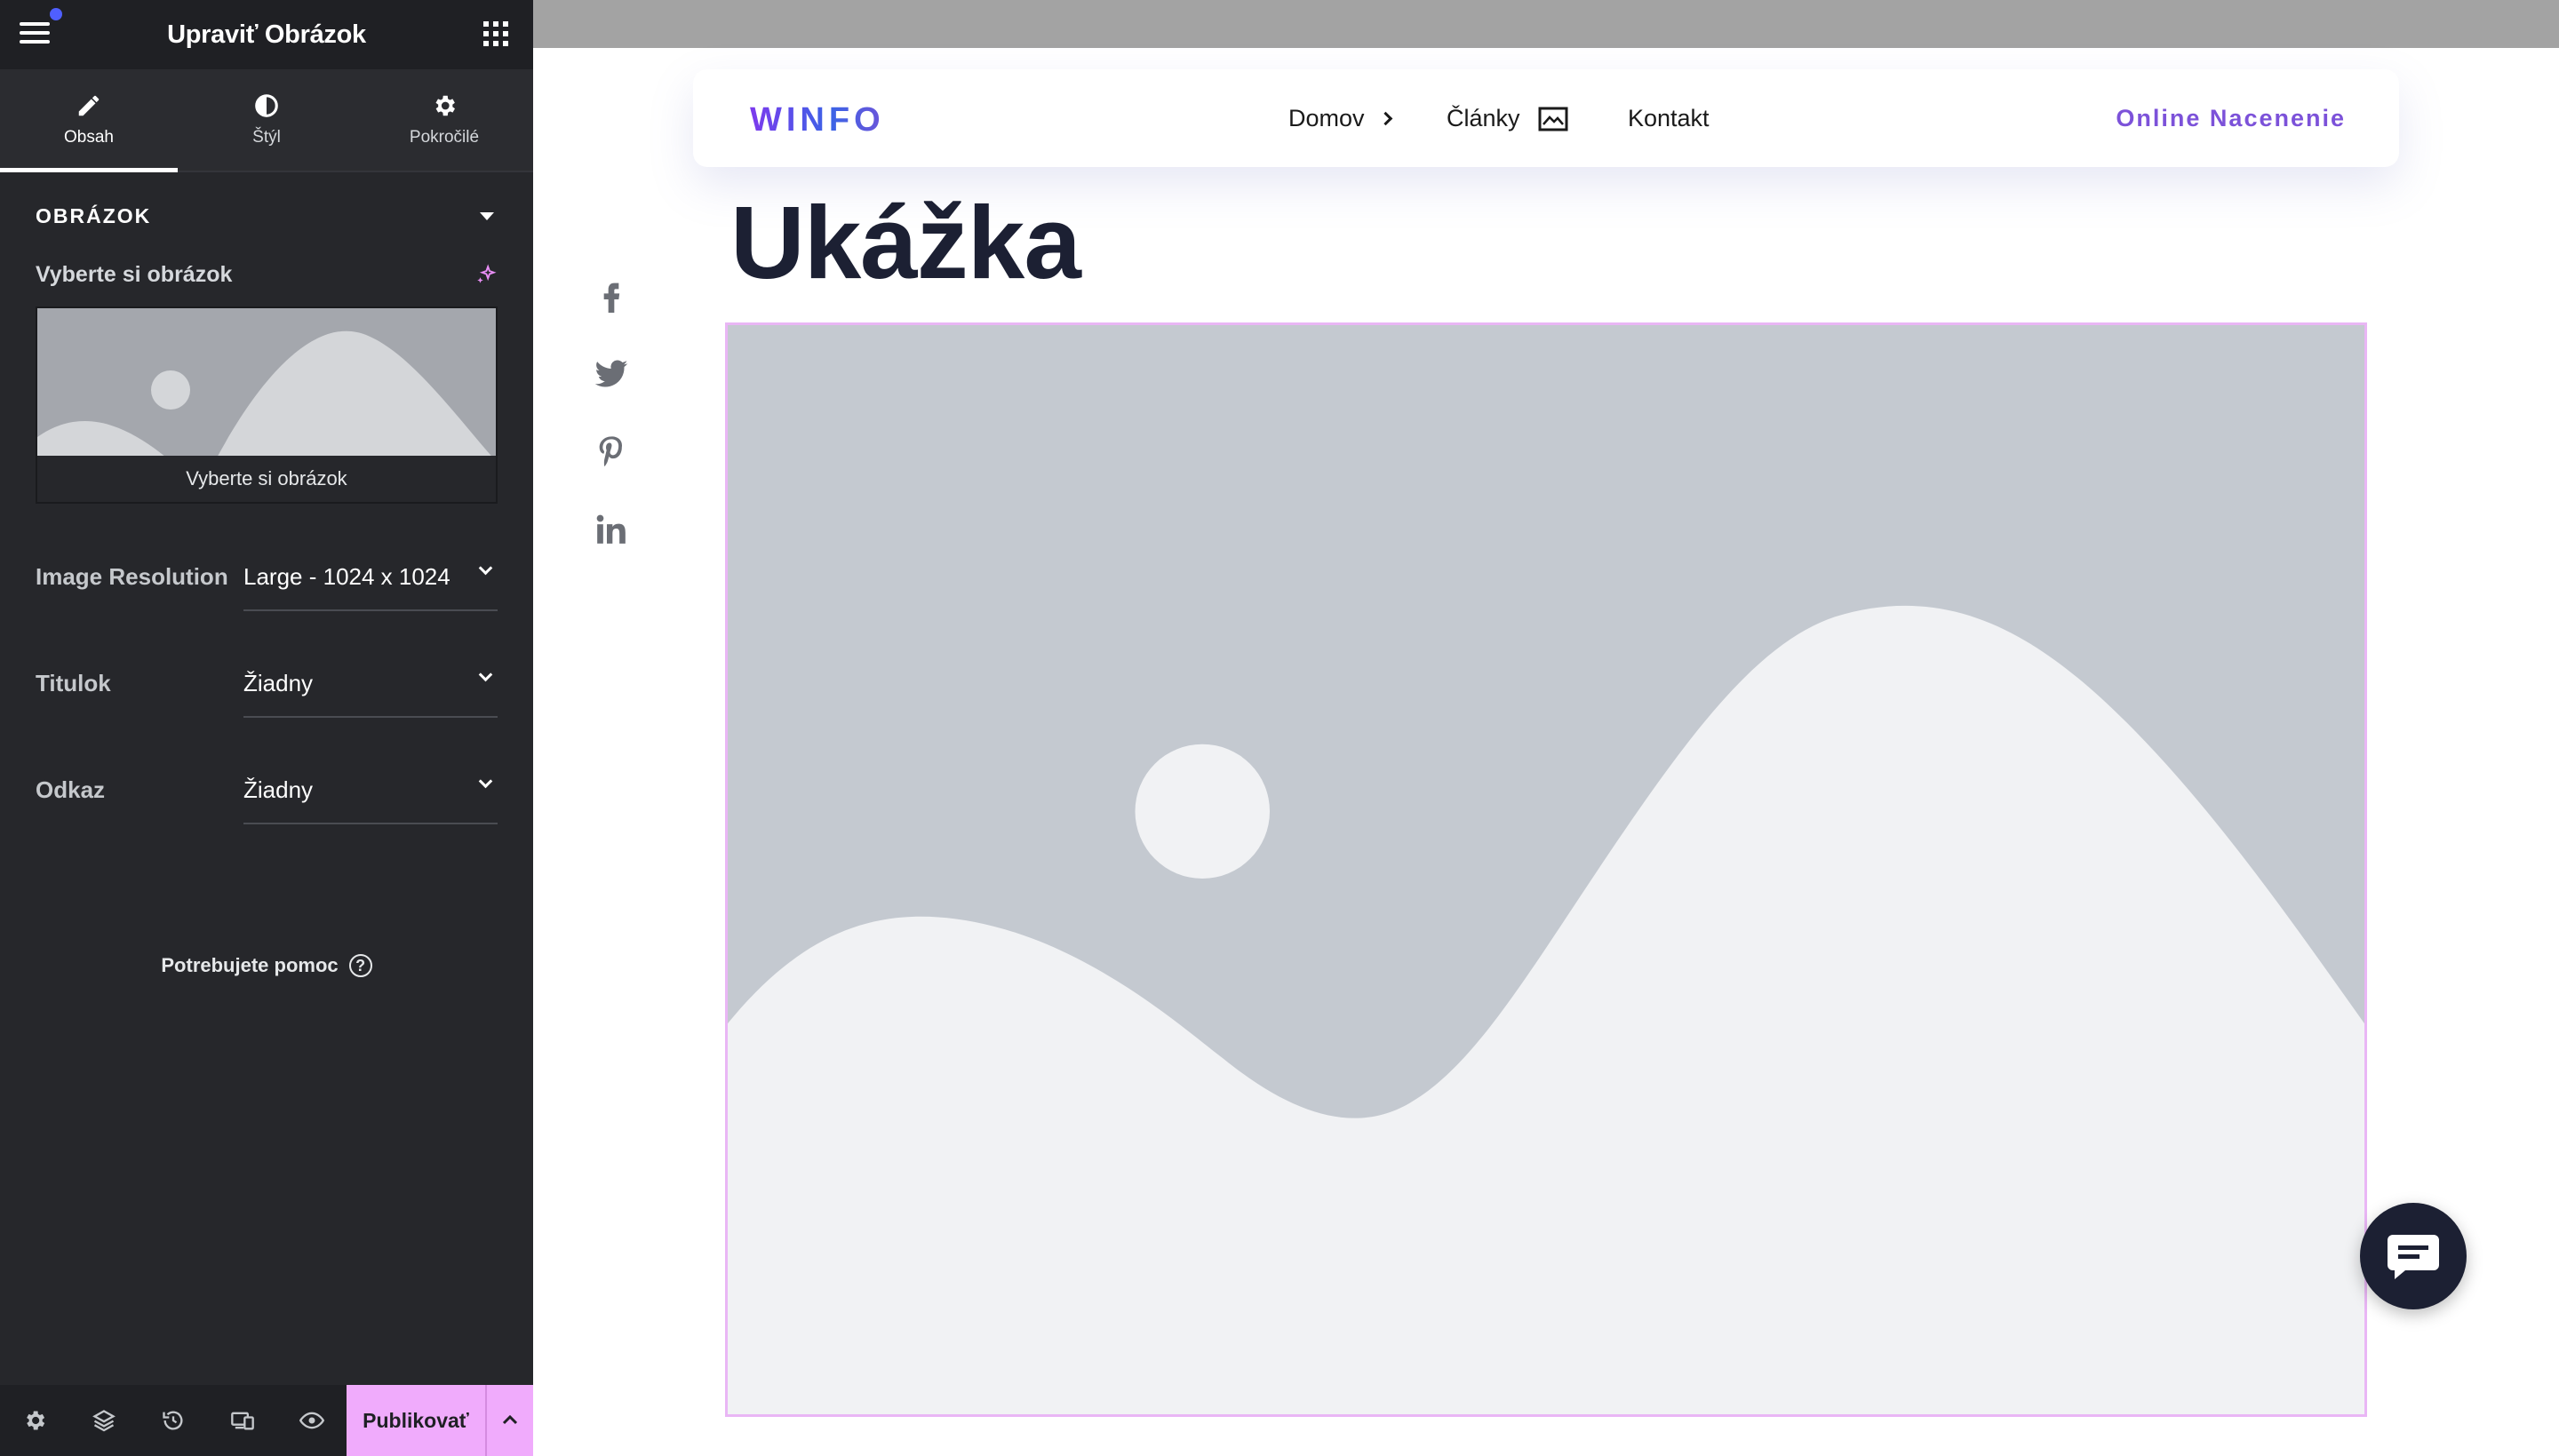 Image resolution: width=2559 pixels, height=1456 pixels. What do you see at coordinates (370, 692) in the screenshot?
I see `caption-select: Žiadny` at bounding box center [370, 692].